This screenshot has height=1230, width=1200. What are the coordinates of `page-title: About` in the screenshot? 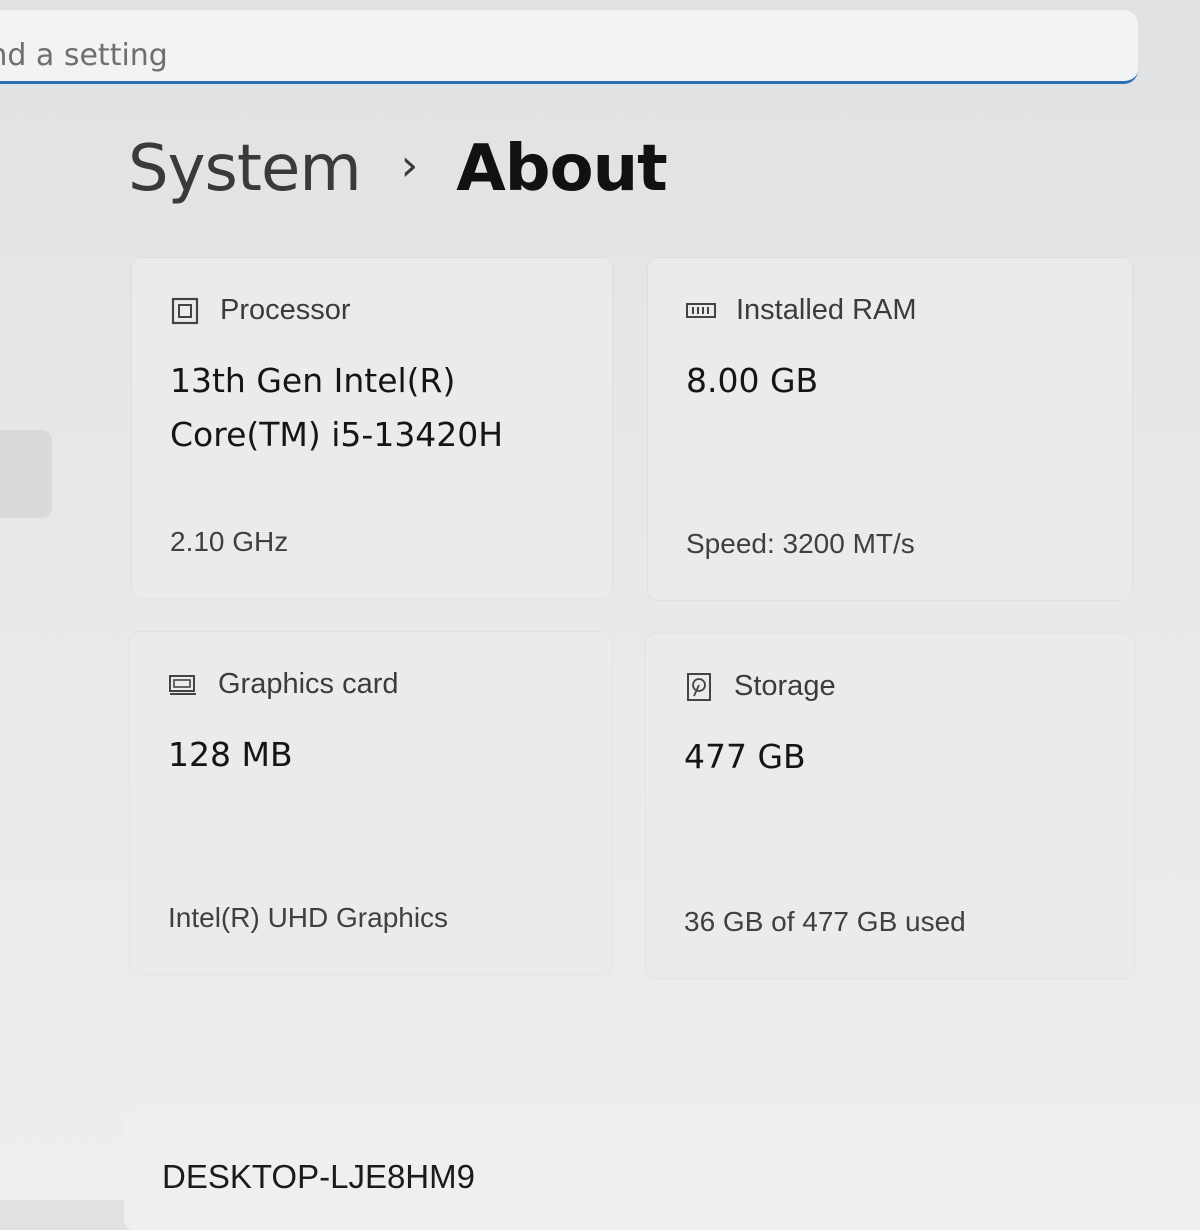 It's located at (561, 169).